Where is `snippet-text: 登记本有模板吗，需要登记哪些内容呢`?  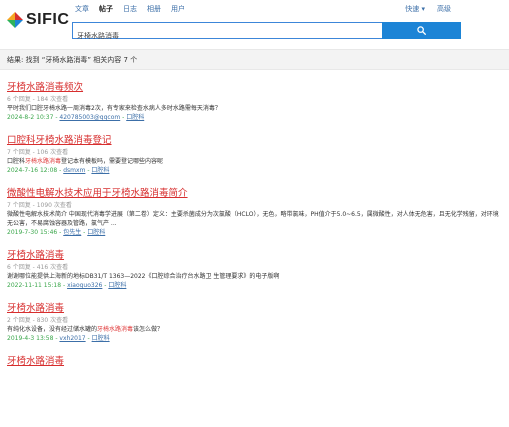 snippet-text: 登记本有模板吗，需要登记哪些内容呢 is located at coordinates (112, 161).